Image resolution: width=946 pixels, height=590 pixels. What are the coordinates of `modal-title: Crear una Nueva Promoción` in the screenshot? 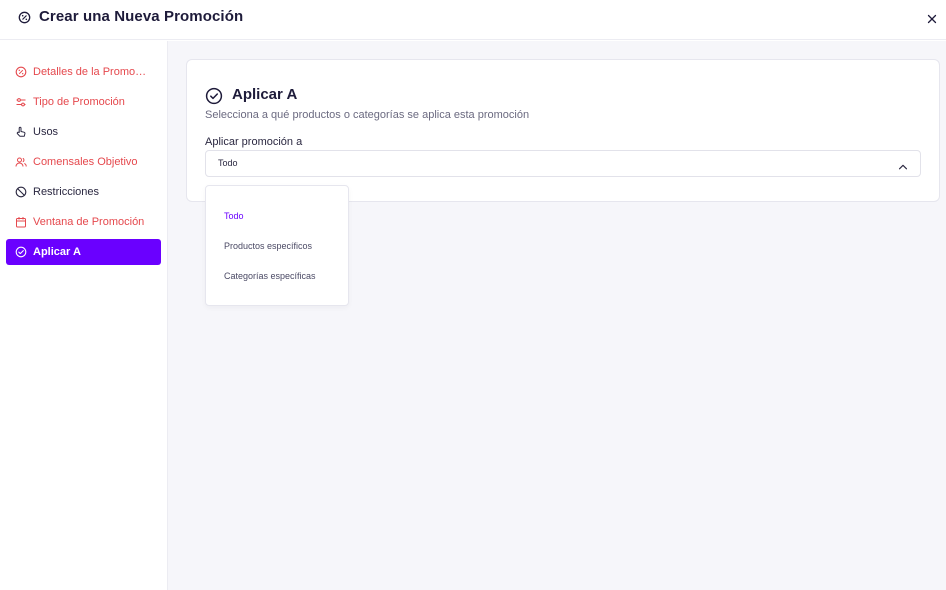 It's located at (141, 16).